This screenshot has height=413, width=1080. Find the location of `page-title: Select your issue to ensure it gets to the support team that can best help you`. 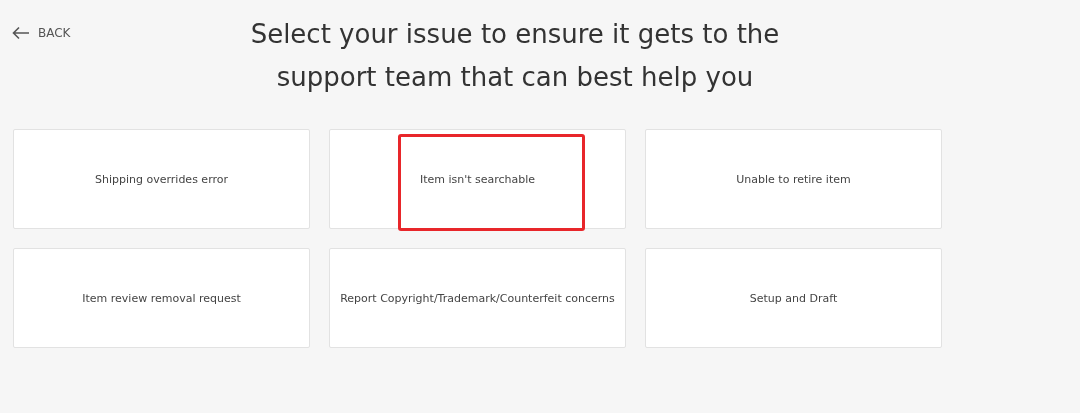

page-title: Select your issue to ensure it gets to the support team that can best help you is located at coordinates (515, 56).